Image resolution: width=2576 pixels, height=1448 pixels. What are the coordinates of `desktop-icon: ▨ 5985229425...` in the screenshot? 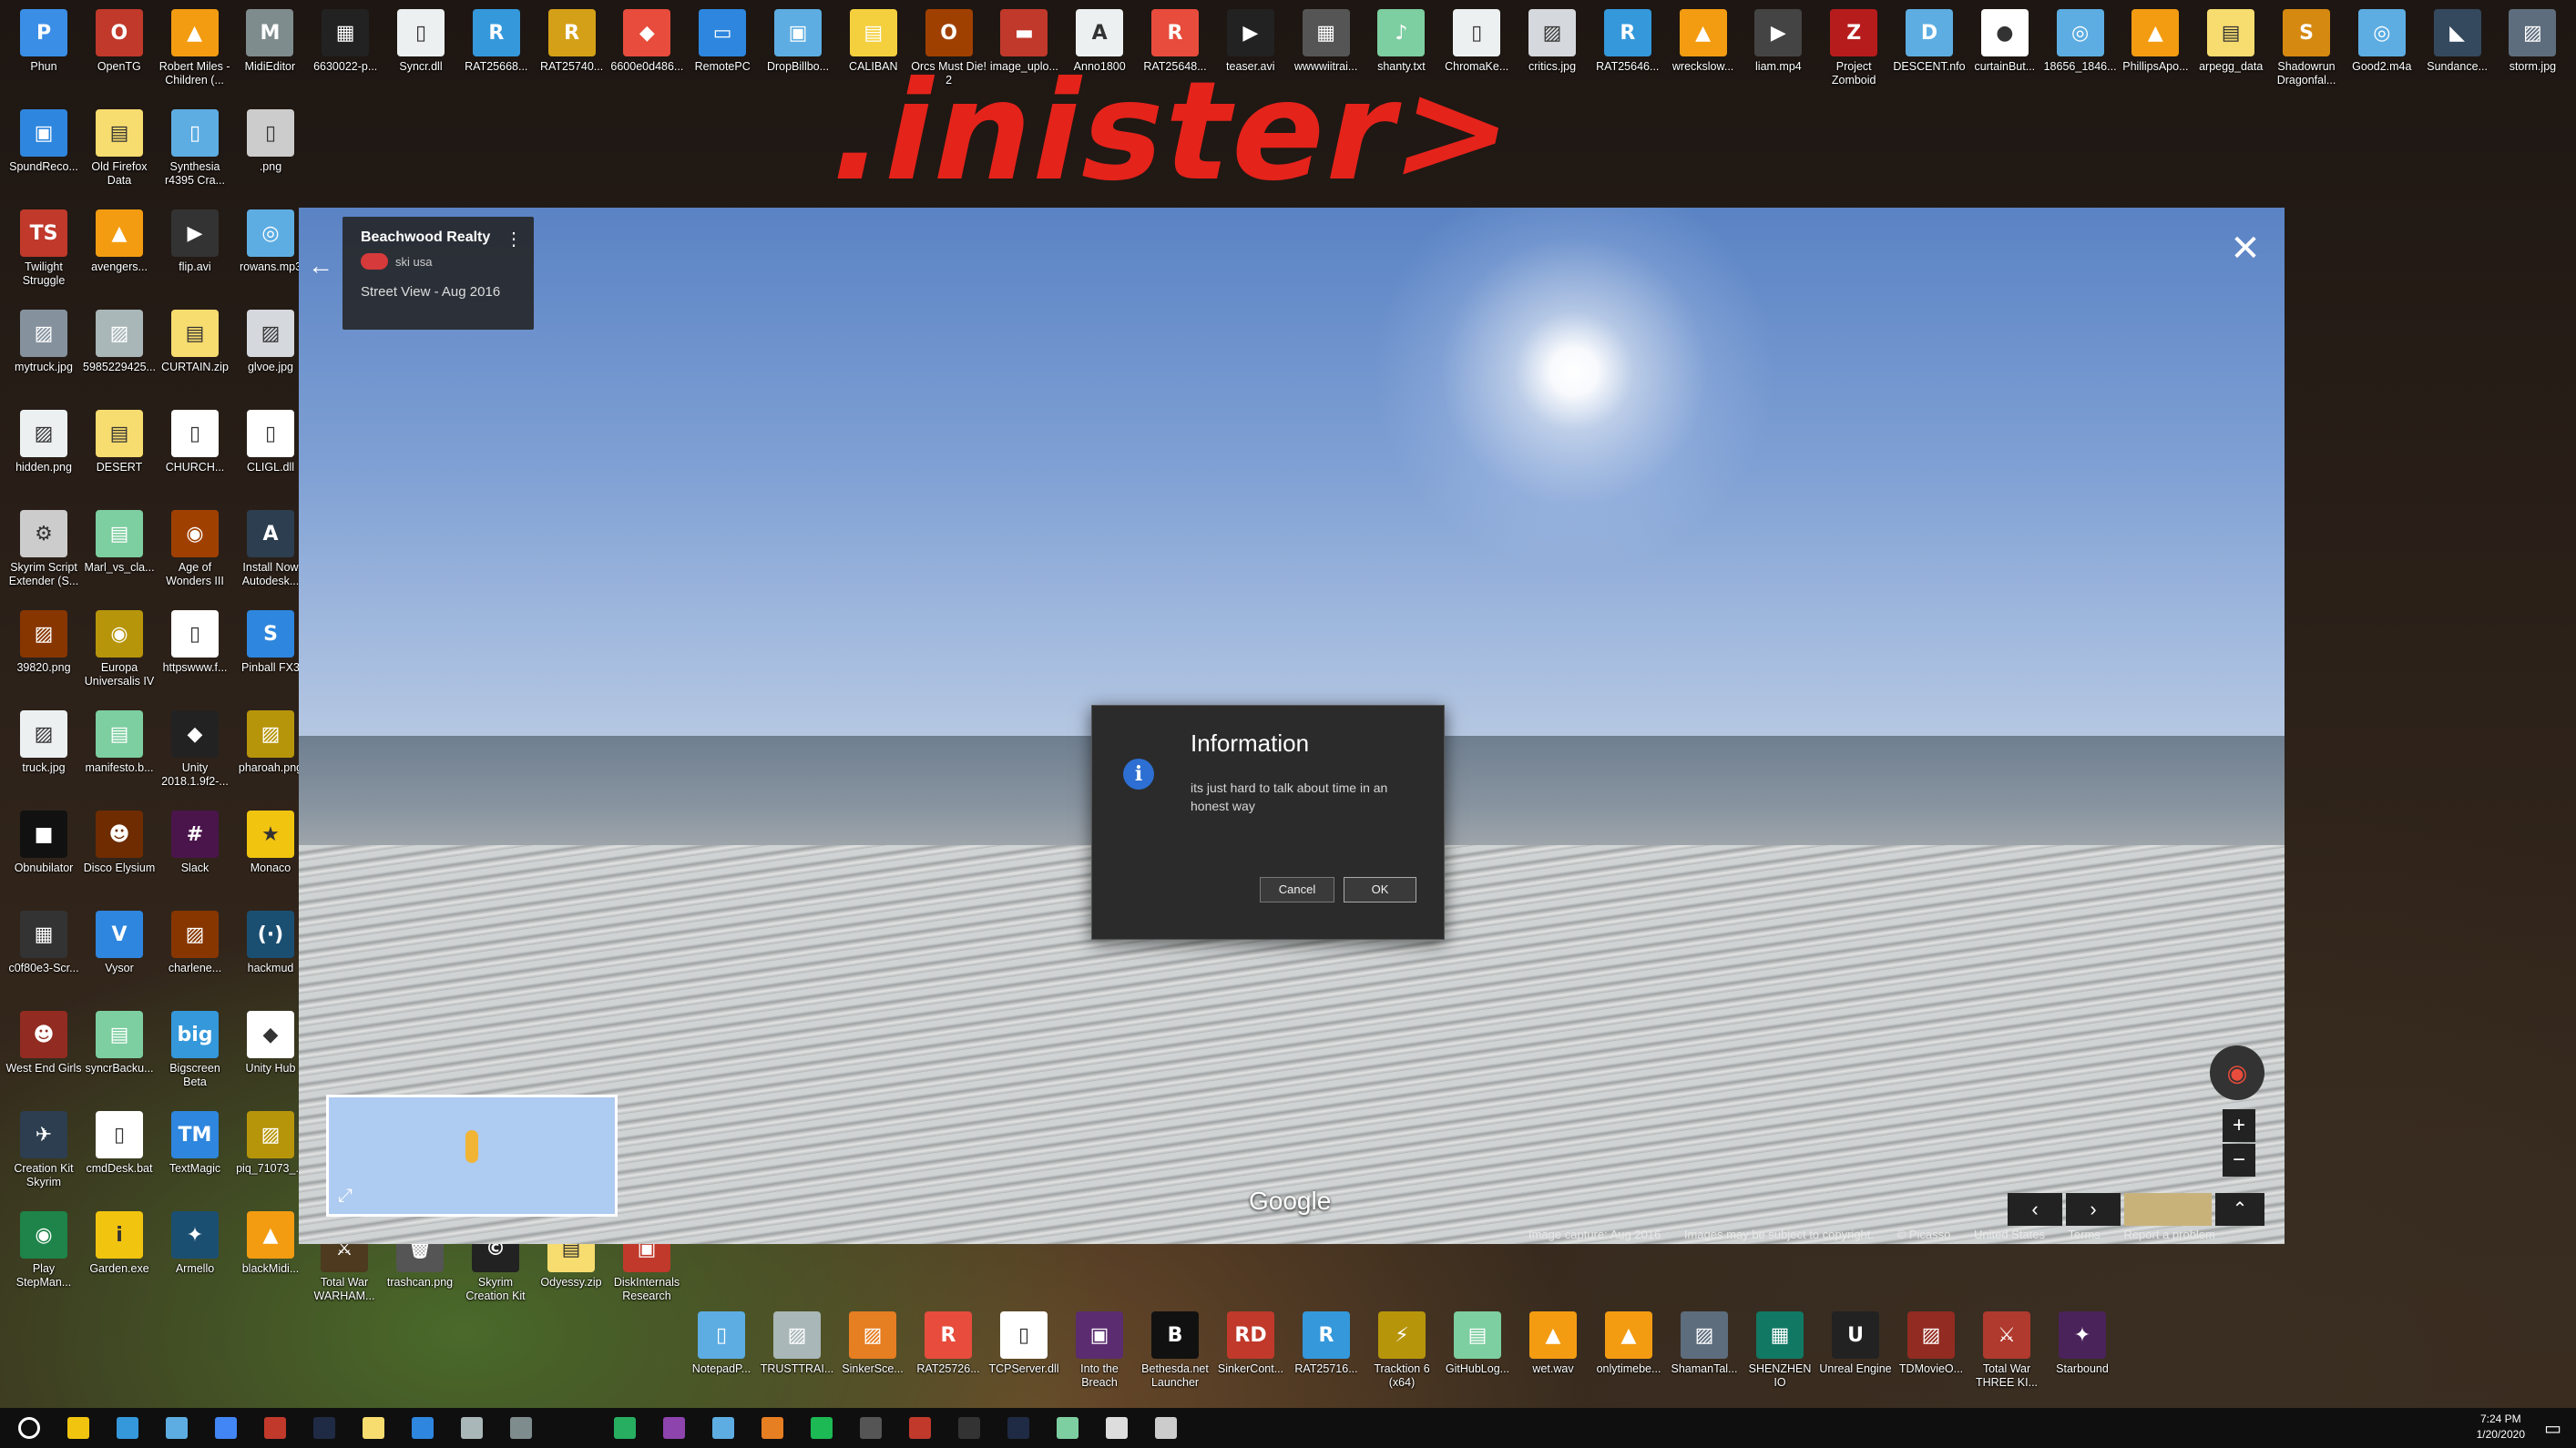 It's located at (119, 342).